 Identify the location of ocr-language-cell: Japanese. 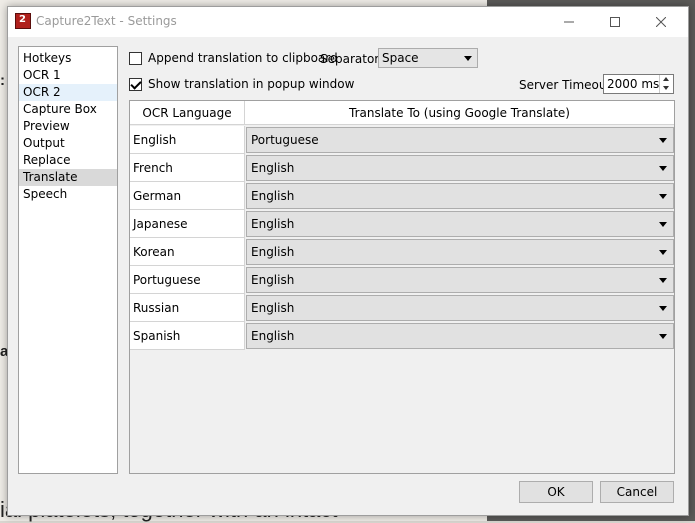
(187, 224).